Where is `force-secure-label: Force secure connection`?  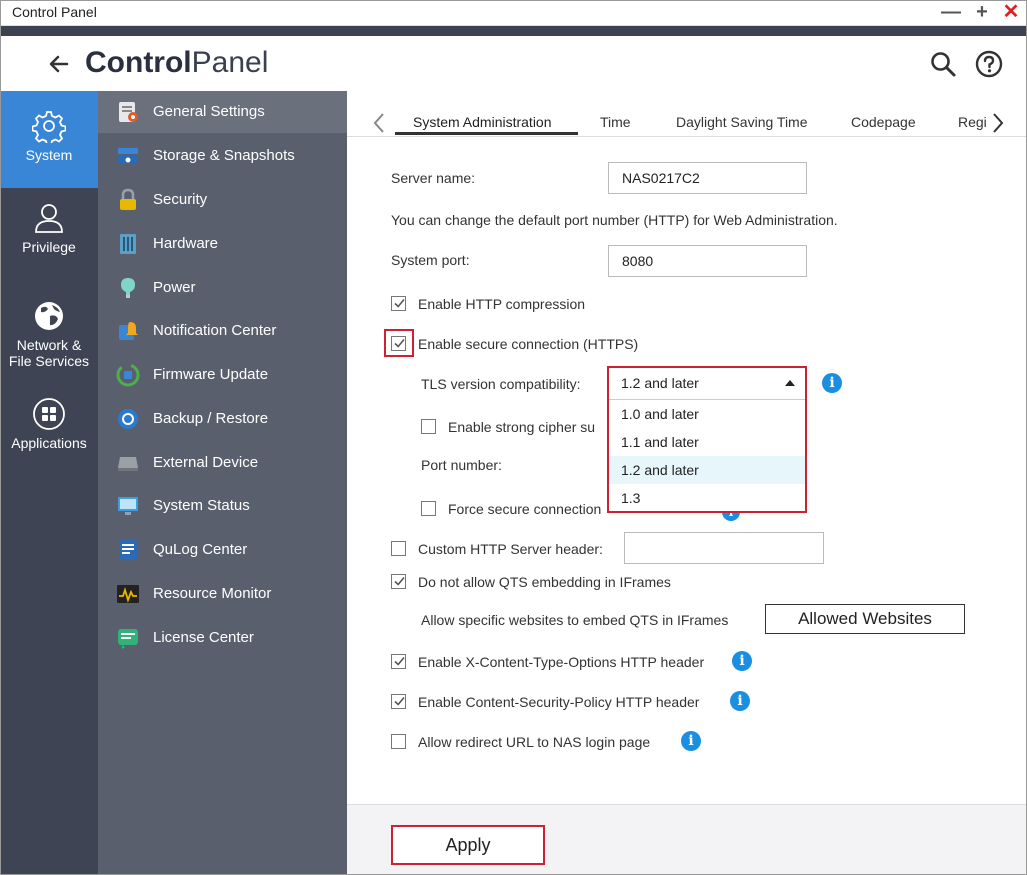 force-secure-label: Force secure connection is located at coordinates (525, 509).